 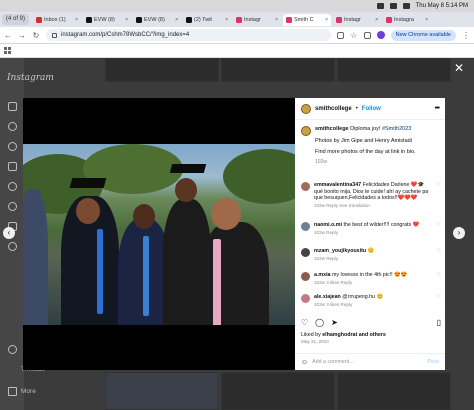 What do you see at coordinates (406, 6) in the screenshot?
I see `control-center-icon` at bounding box center [406, 6].